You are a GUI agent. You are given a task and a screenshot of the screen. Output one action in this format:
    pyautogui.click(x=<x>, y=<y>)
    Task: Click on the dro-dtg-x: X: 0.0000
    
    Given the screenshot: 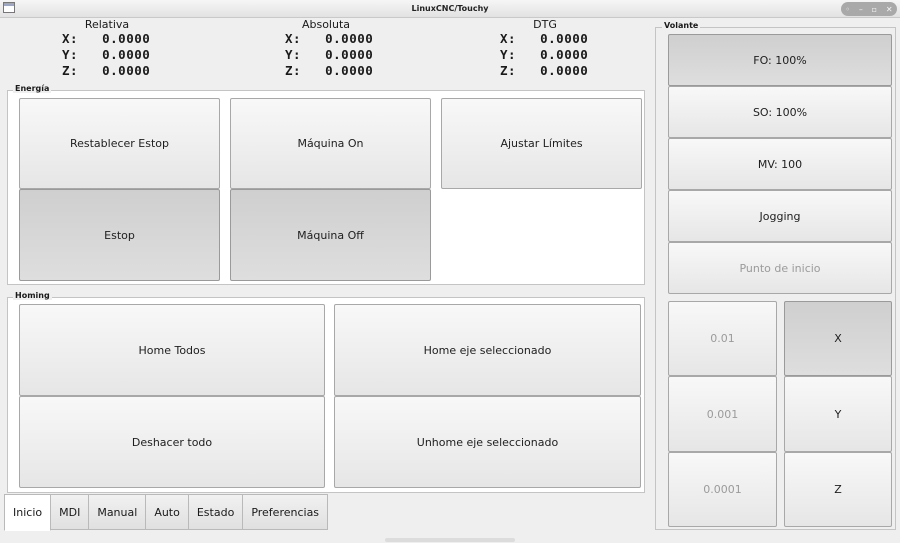 What is the action you would take?
    pyautogui.click(x=544, y=38)
    